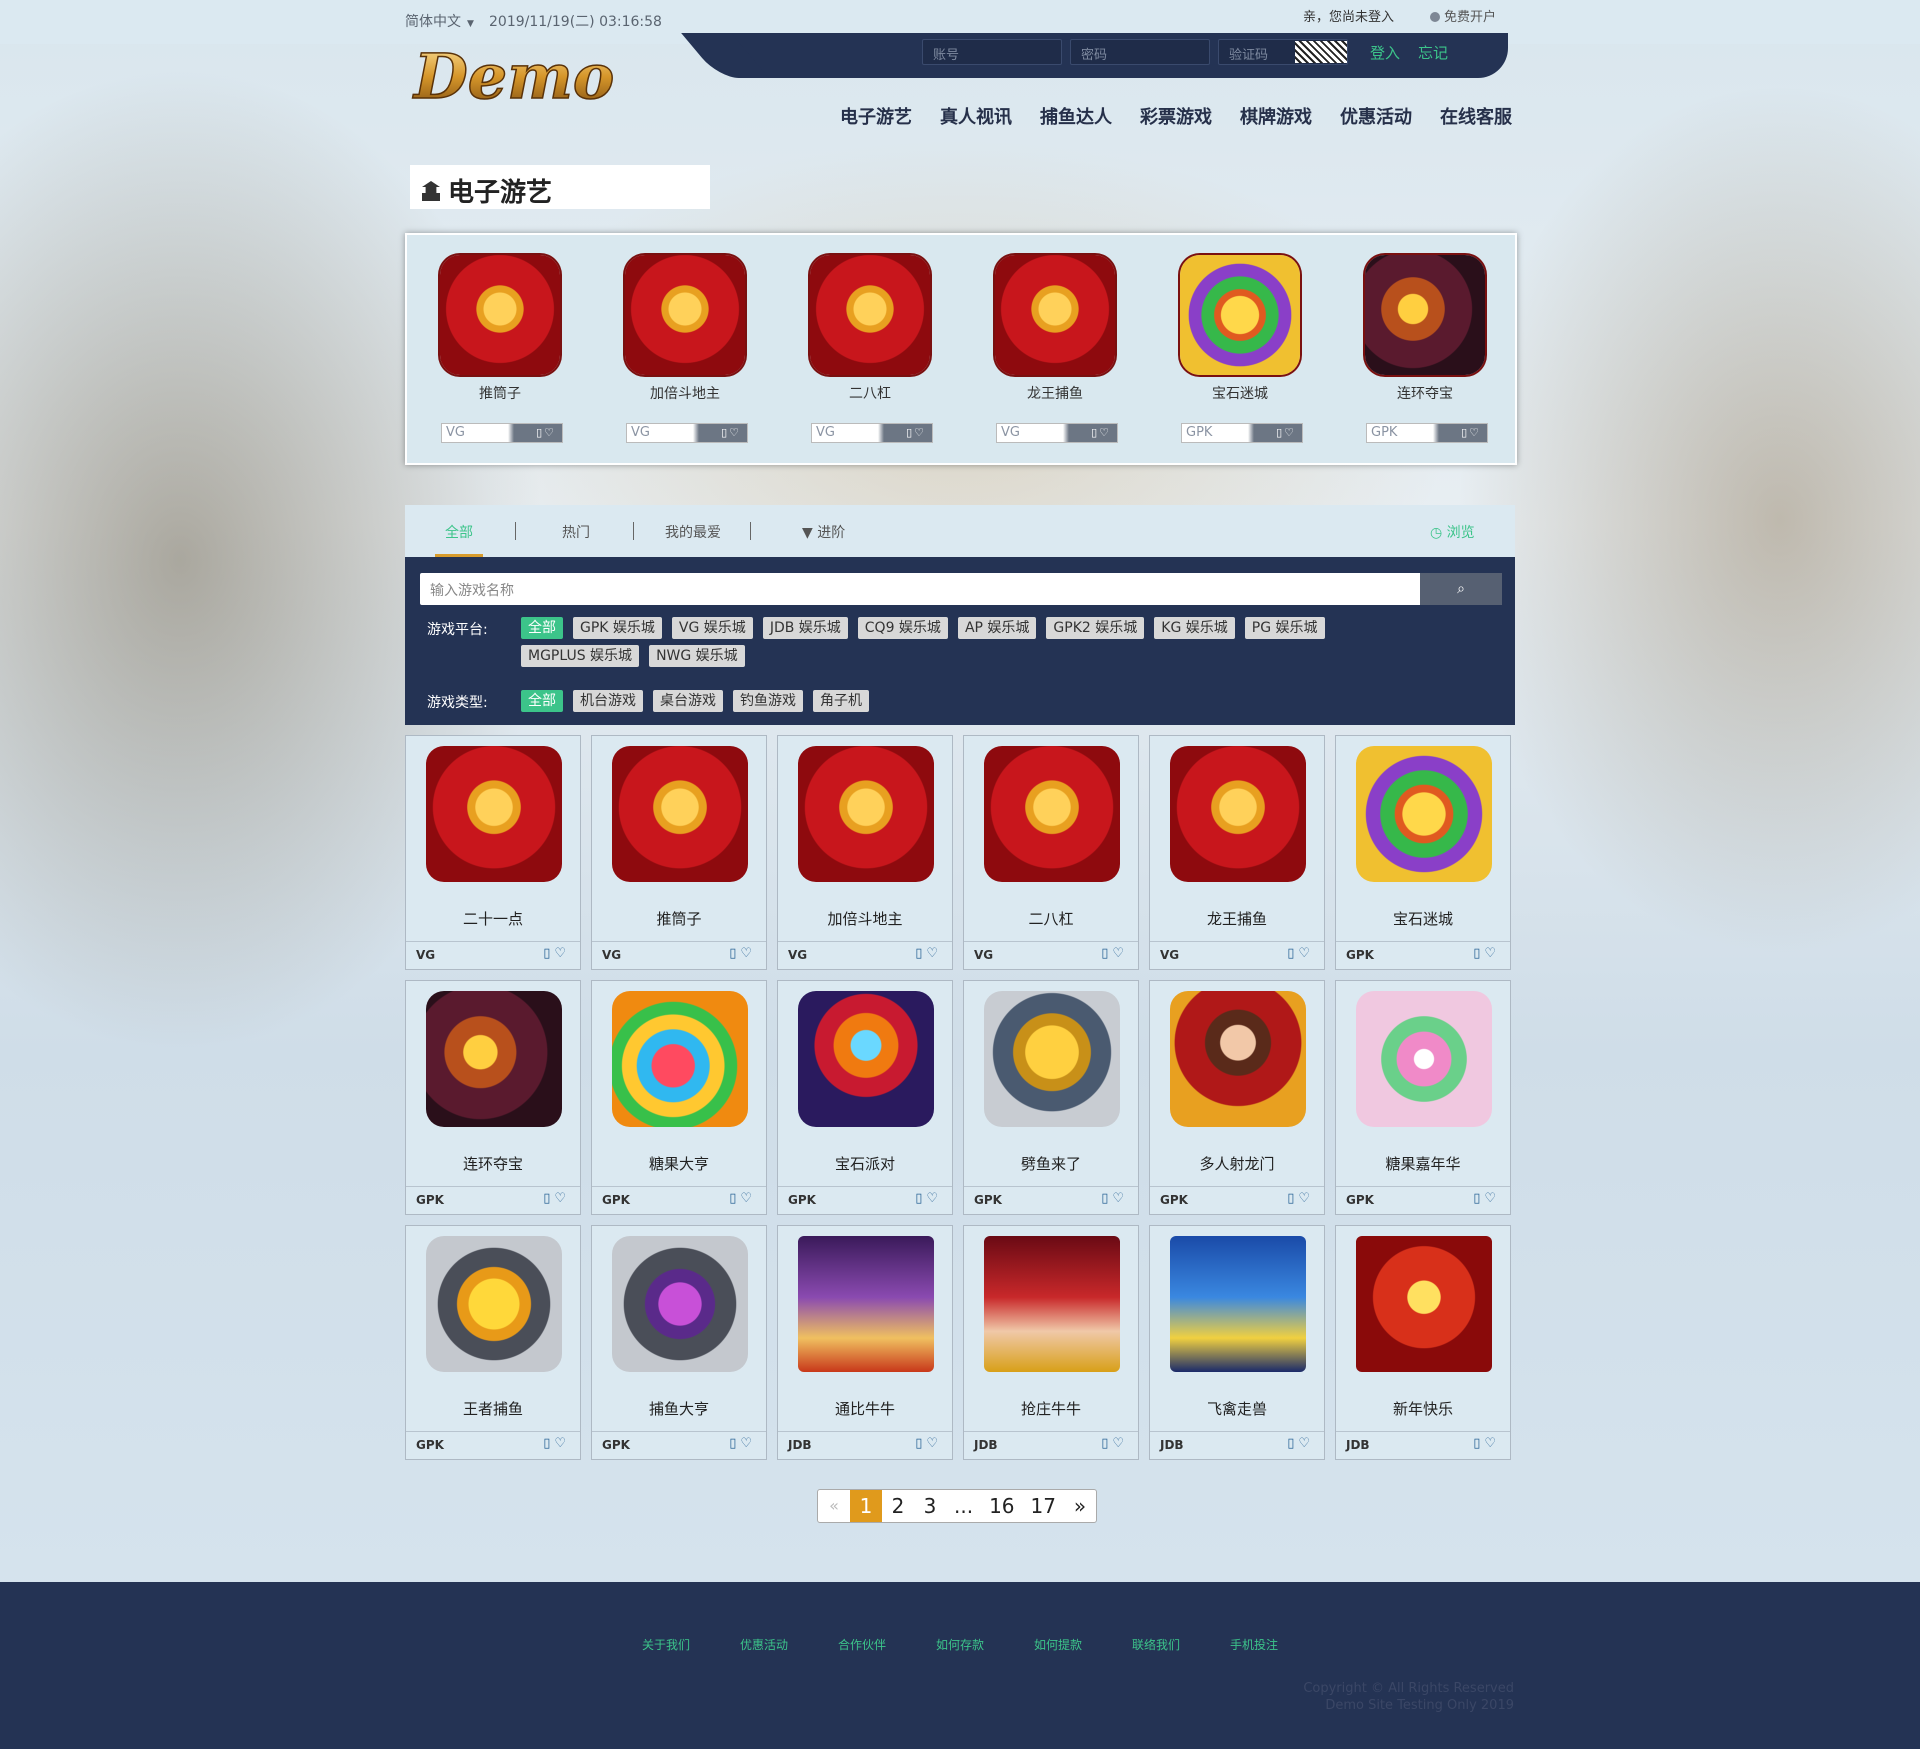 The height and width of the screenshot is (1749, 1920). I want to click on game-card: 宝石迷城 GPK ▯♡, so click(1423, 852).